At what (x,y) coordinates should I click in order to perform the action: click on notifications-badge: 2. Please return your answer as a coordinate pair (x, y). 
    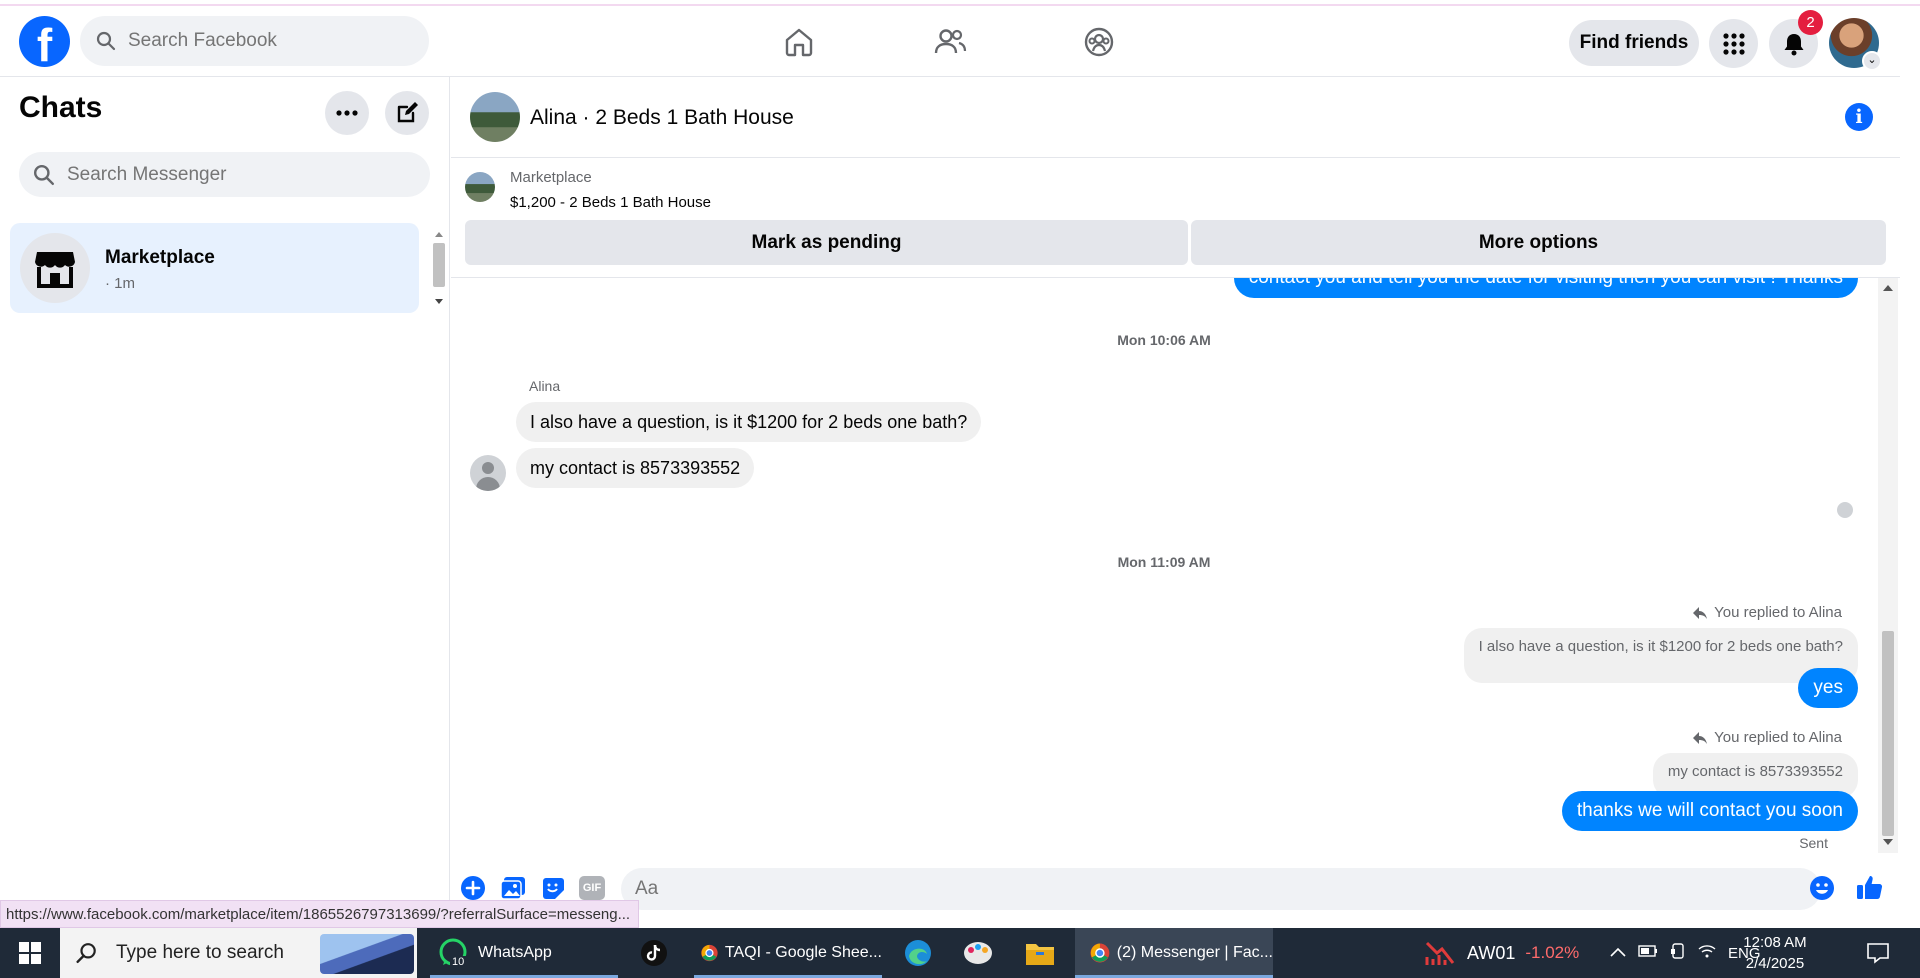
    Looking at the image, I should click on (1810, 22).